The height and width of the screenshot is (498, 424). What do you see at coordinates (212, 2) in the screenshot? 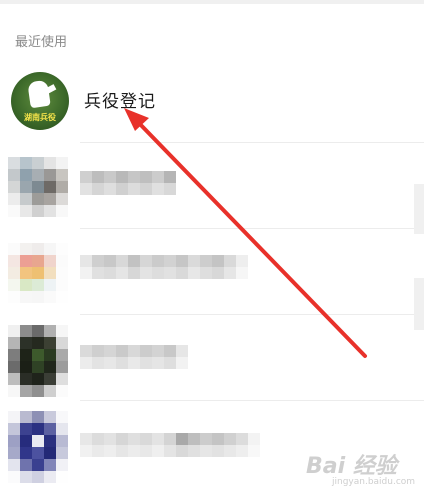
I see `top-divider` at bounding box center [212, 2].